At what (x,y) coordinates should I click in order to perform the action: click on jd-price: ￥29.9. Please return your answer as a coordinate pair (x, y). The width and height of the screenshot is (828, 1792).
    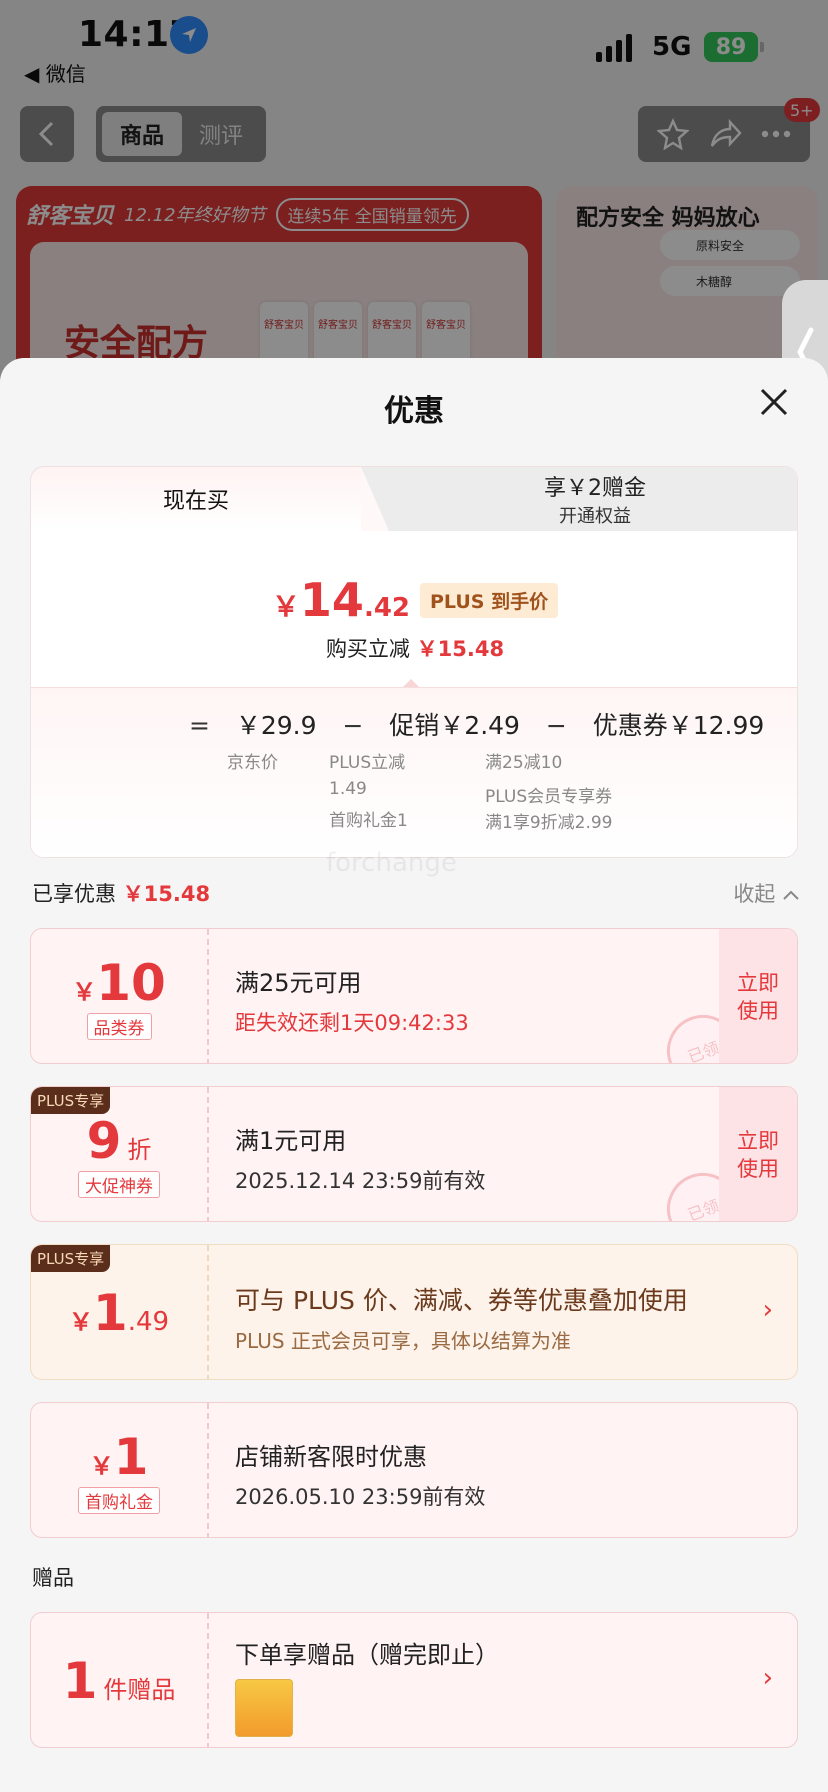
    Looking at the image, I should click on (276, 725).